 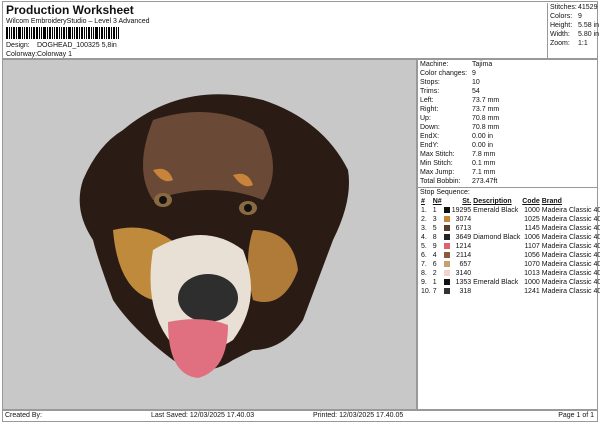 I want to click on stats-value: 41529, so click(x=588, y=7).